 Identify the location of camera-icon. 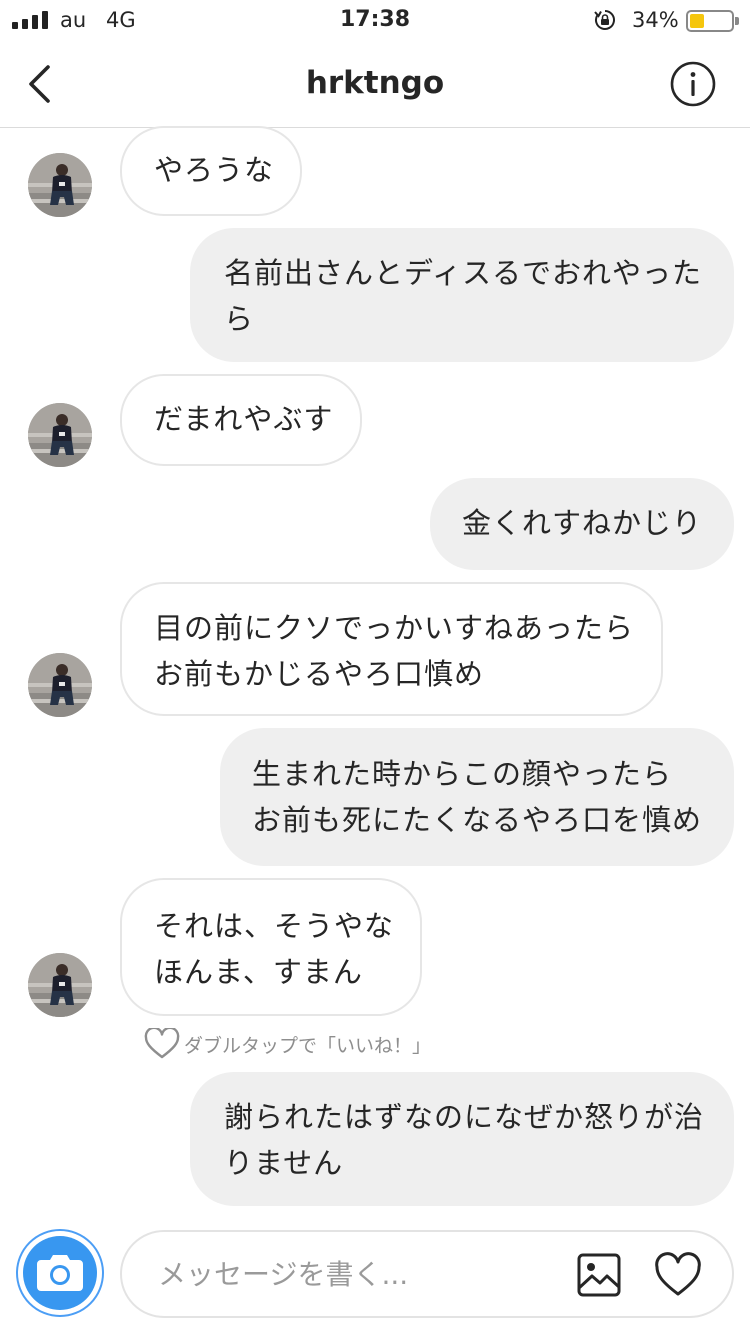
(60, 1273).